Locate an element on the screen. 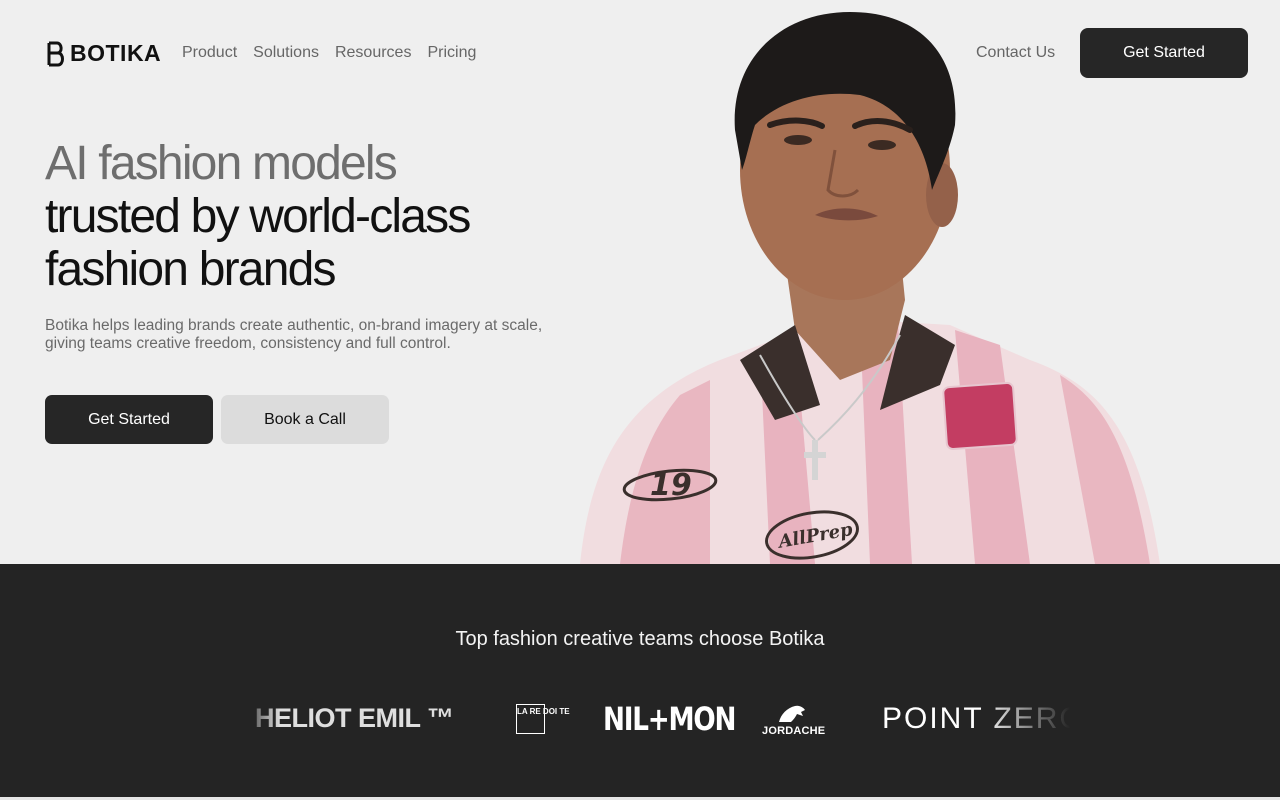 The height and width of the screenshot is (800, 1280). logo-text: BOTIKA is located at coordinates (116, 53).